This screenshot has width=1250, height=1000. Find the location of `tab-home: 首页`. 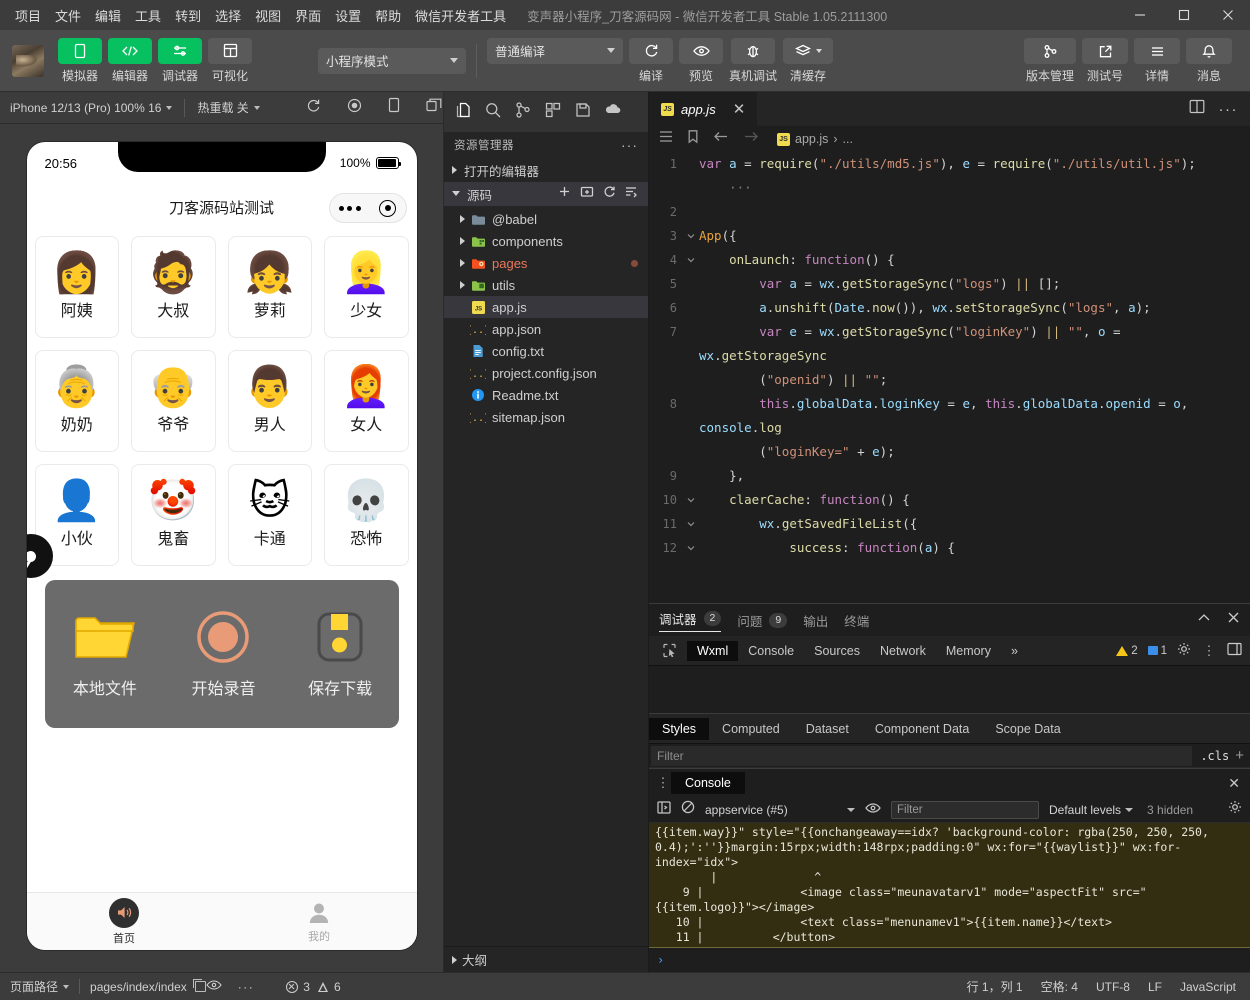

tab-home: 首页 is located at coordinates (124, 921).